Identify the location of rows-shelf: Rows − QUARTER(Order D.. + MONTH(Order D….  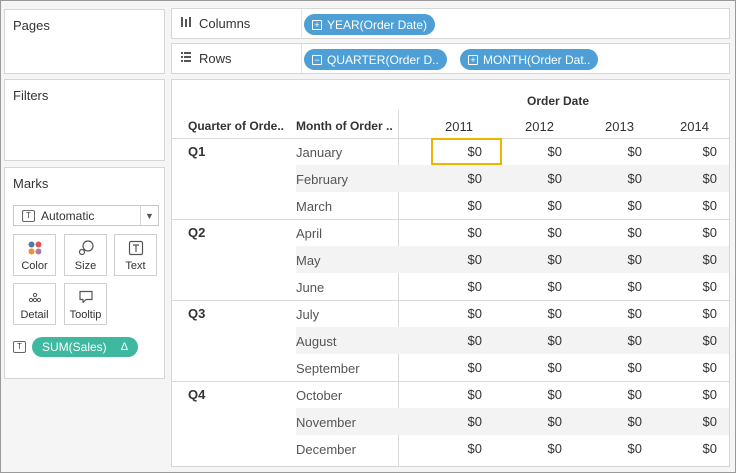
(450, 58).